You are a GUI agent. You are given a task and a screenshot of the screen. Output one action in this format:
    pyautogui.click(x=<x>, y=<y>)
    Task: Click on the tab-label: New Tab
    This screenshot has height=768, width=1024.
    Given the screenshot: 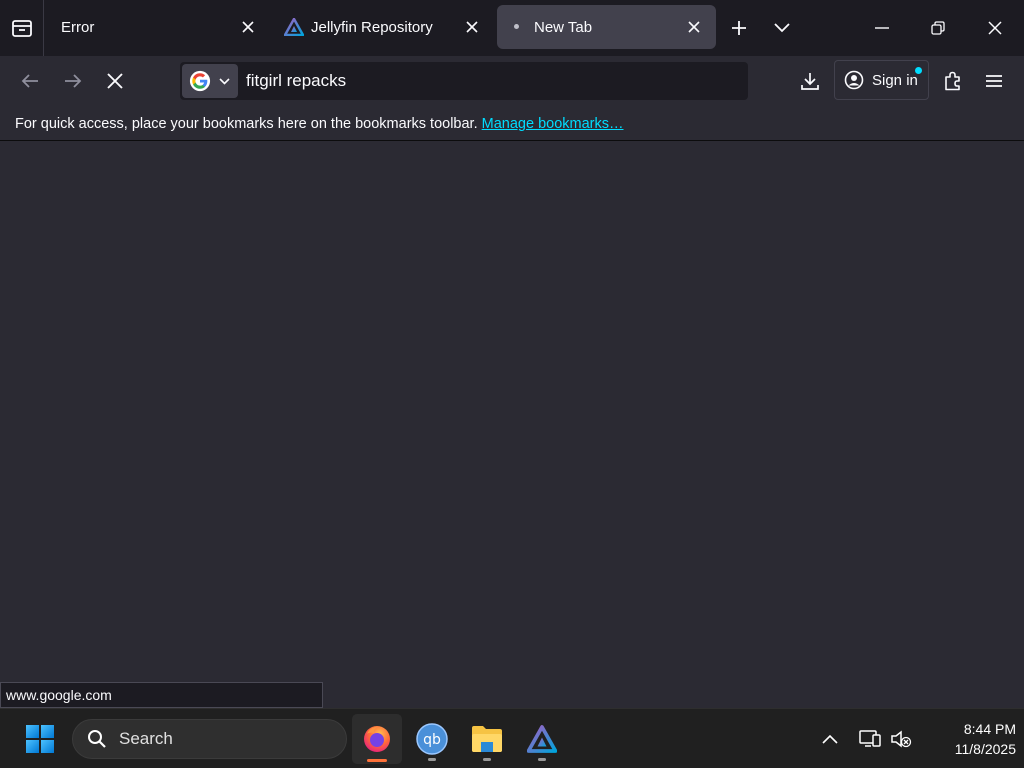 What is the action you would take?
    pyautogui.click(x=563, y=27)
    